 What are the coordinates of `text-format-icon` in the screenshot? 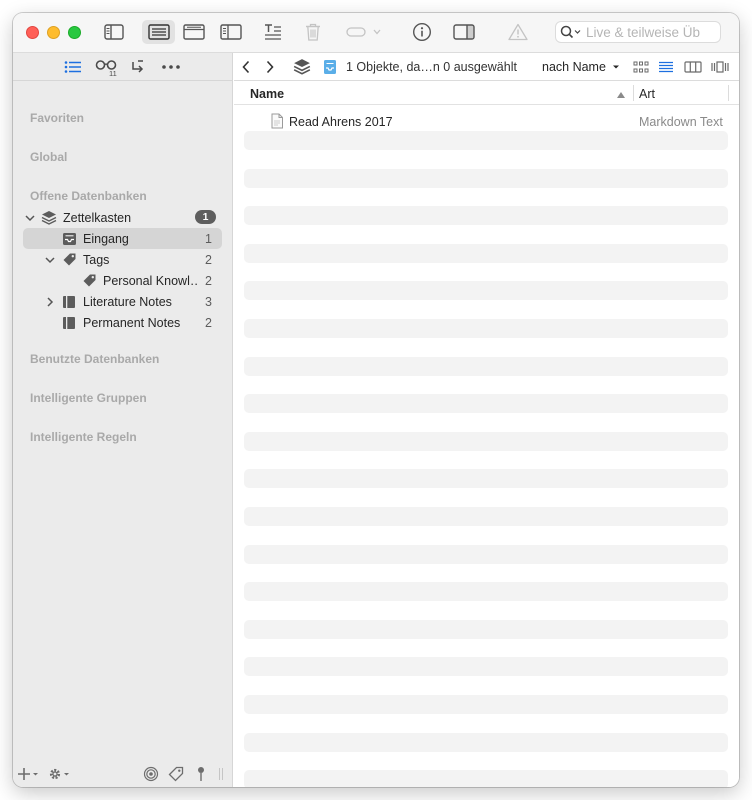 It's located at (273, 32).